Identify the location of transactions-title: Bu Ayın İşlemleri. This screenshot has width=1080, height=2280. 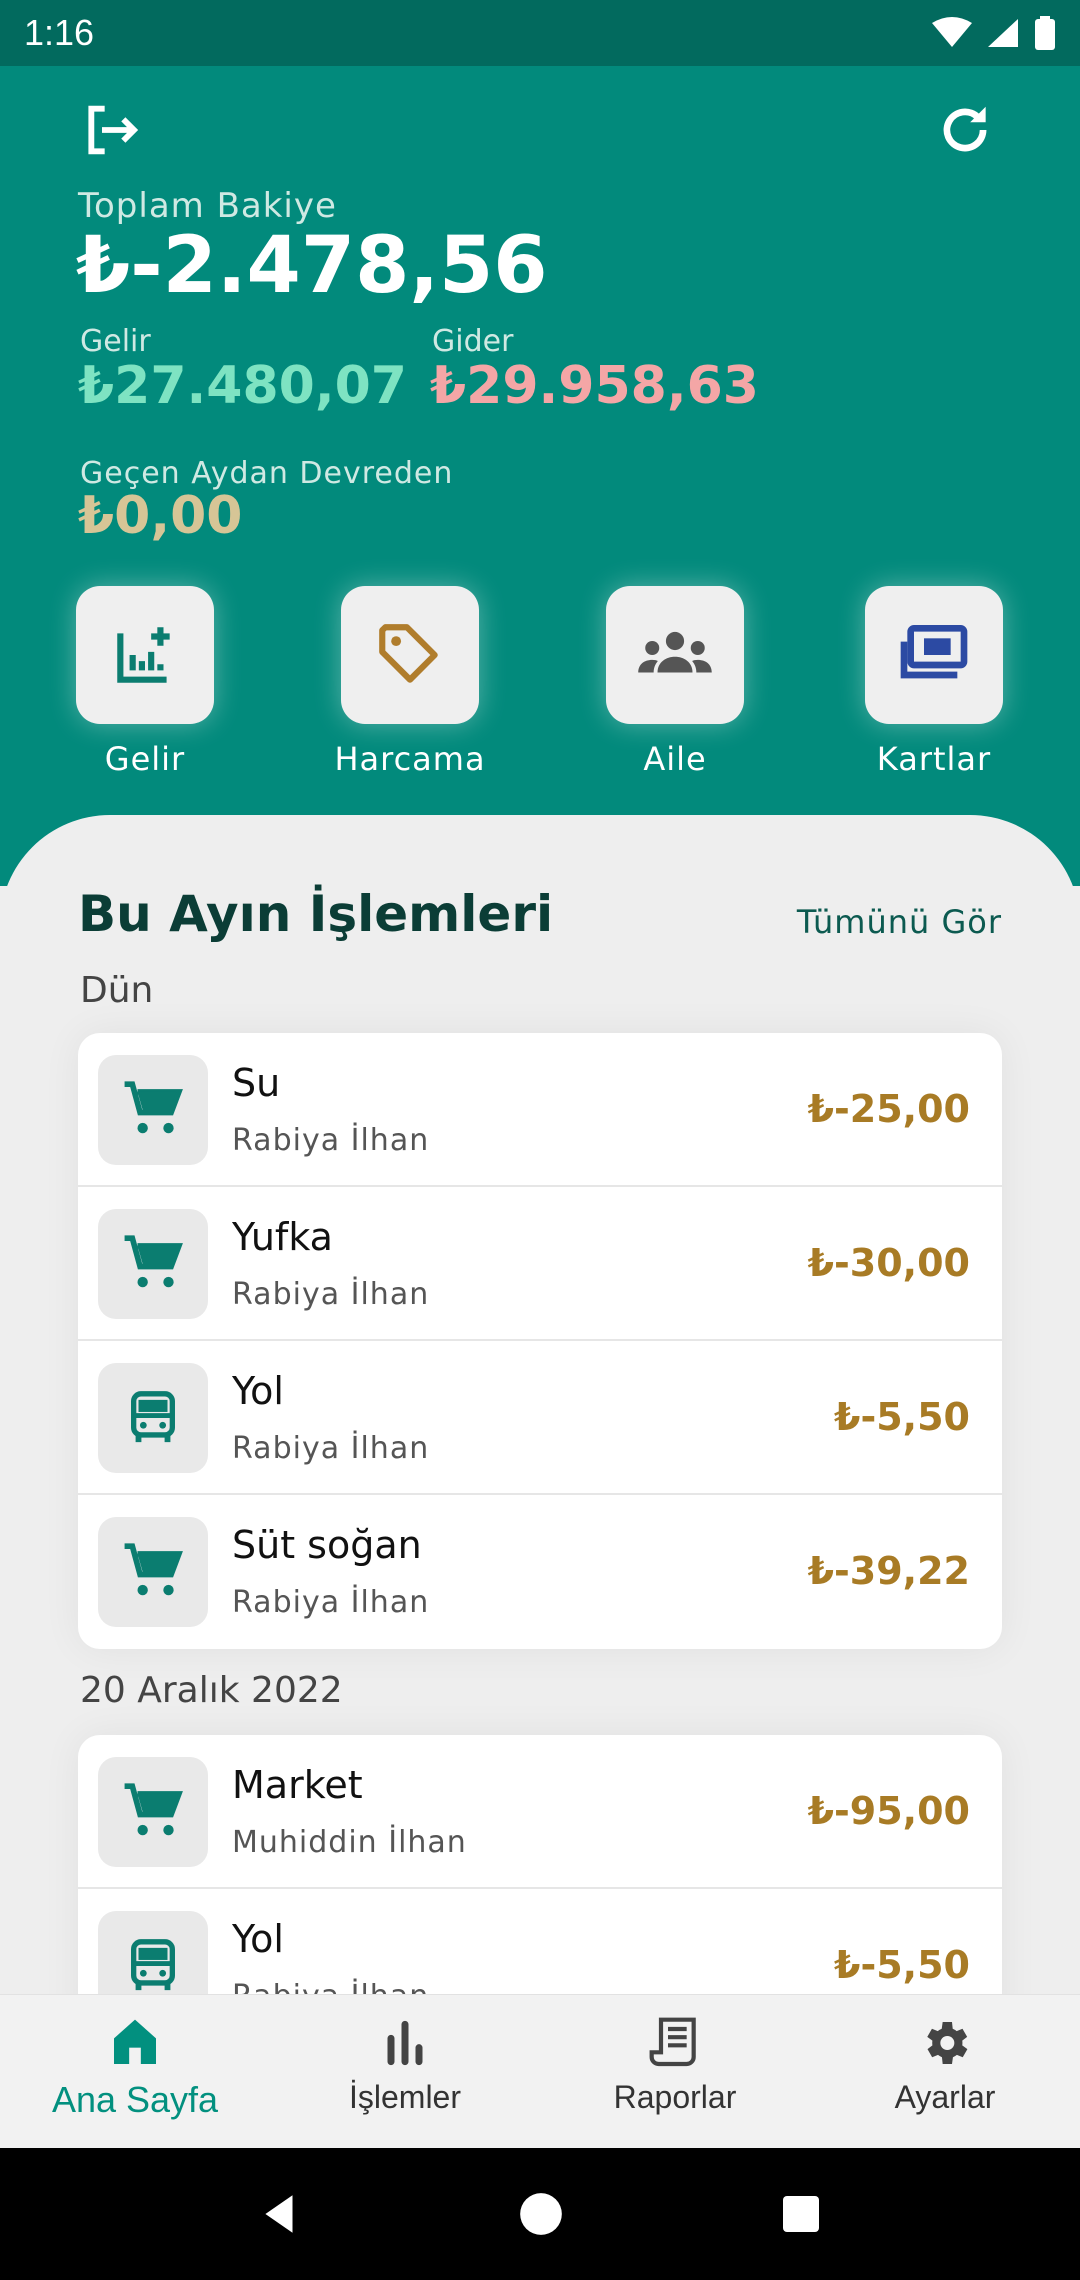
(316, 914).